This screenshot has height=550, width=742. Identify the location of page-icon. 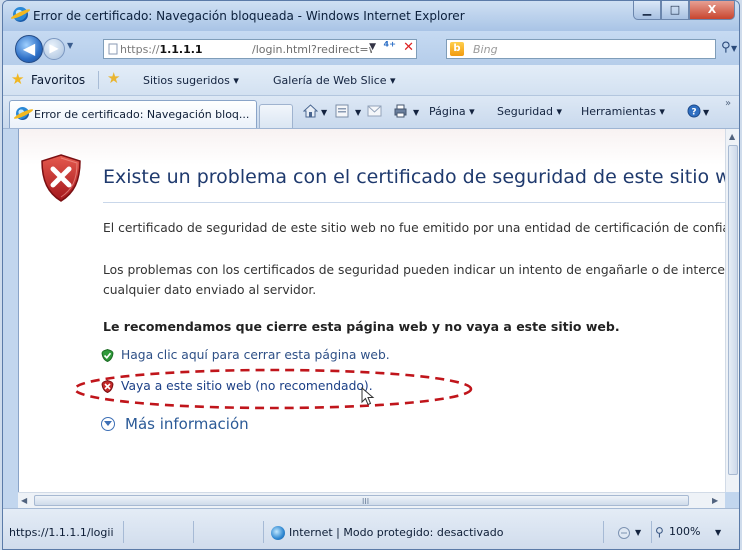
(113, 49).